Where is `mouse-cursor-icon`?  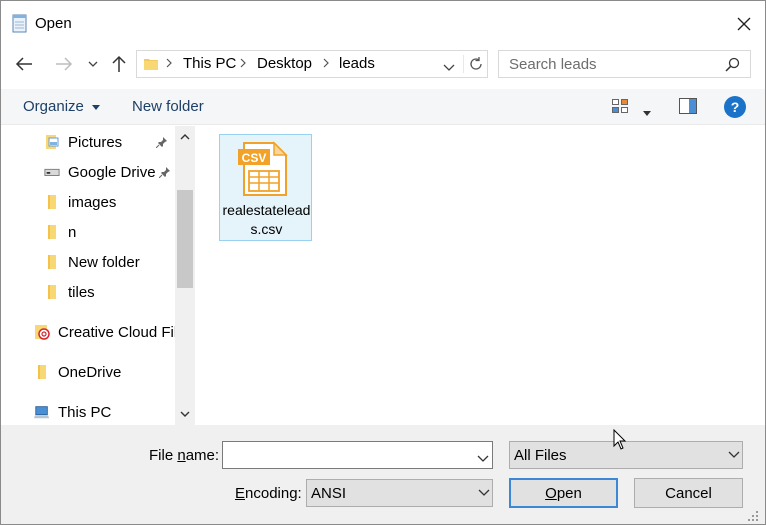
mouse-cursor-icon is located at coordinates (620, 441).